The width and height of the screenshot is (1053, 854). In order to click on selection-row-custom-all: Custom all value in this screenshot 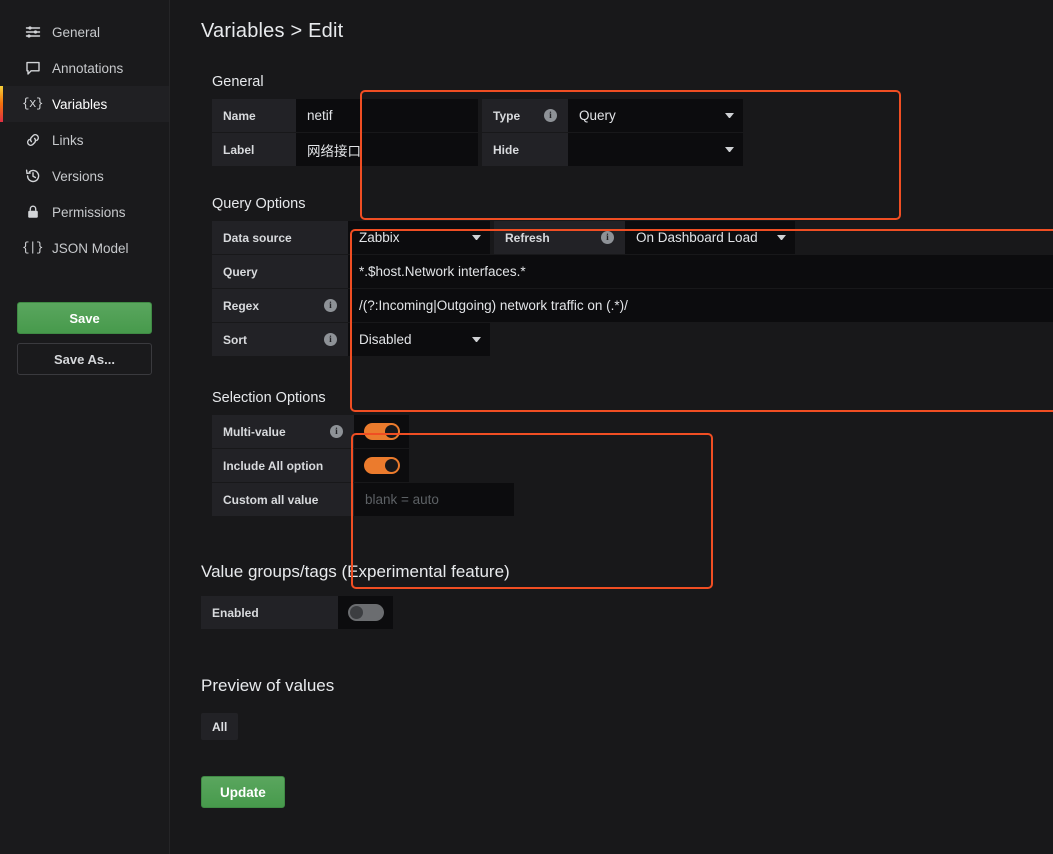, I will do `click(627, 499)`.